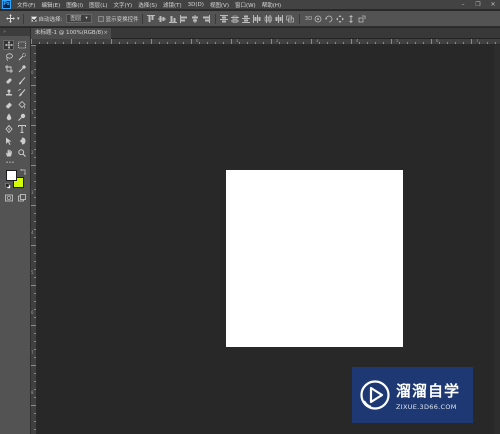  I want to click on default-colors-icon, so click(8, 186).